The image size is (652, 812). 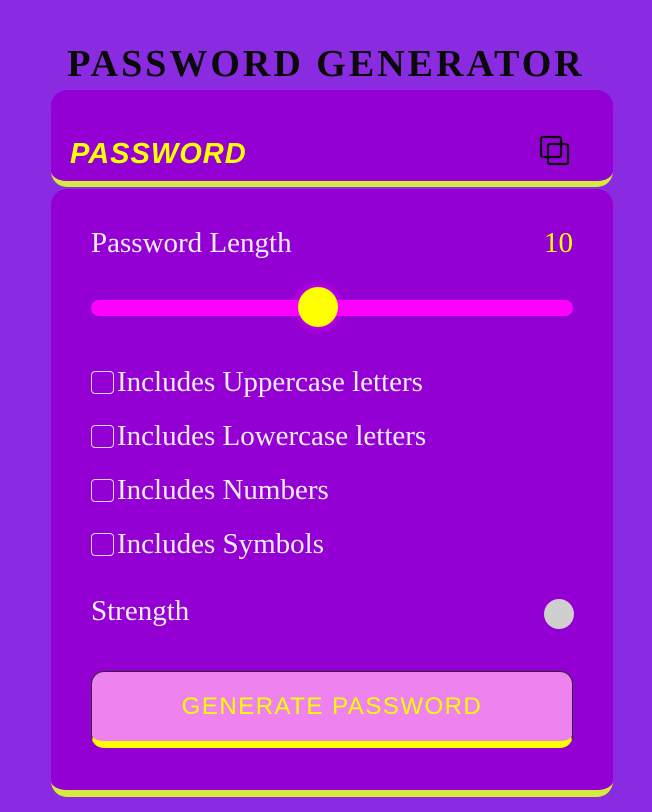 I want to click on password-length-value: 10, so click(x=558, y=243).